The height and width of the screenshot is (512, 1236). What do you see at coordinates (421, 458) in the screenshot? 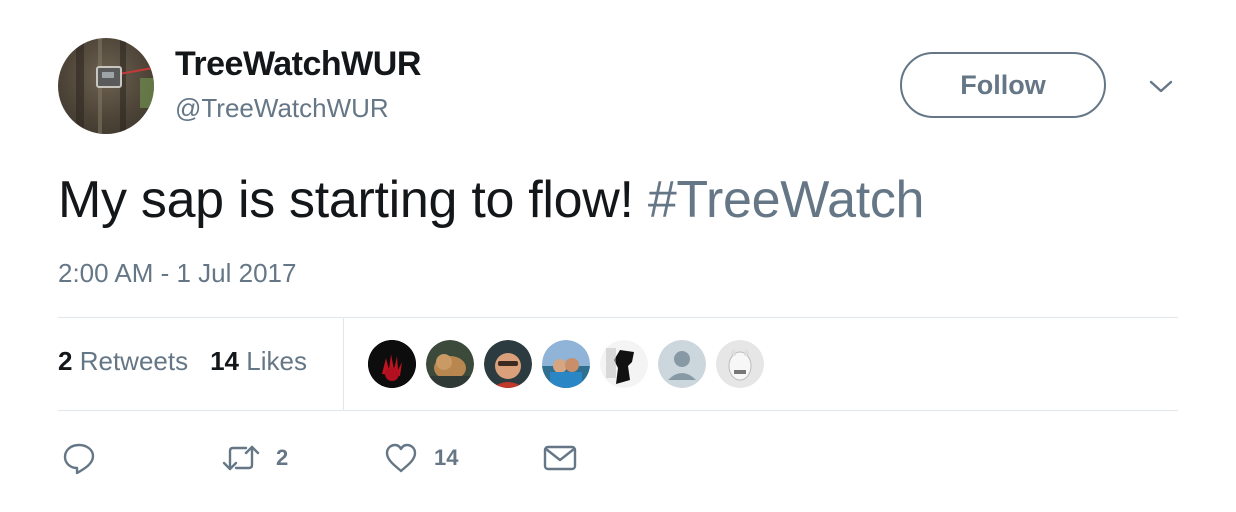
I see `like-button: 14` at bounding box center [421, 458].